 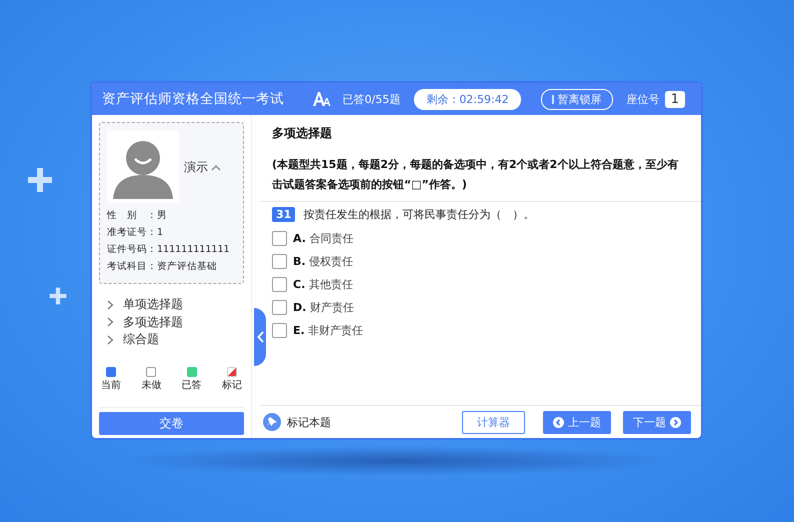 What do you see at coordinates (323, 238) in the screenshot?
I see `option-label: A. 合同责任` at bounding box center [323, 238].